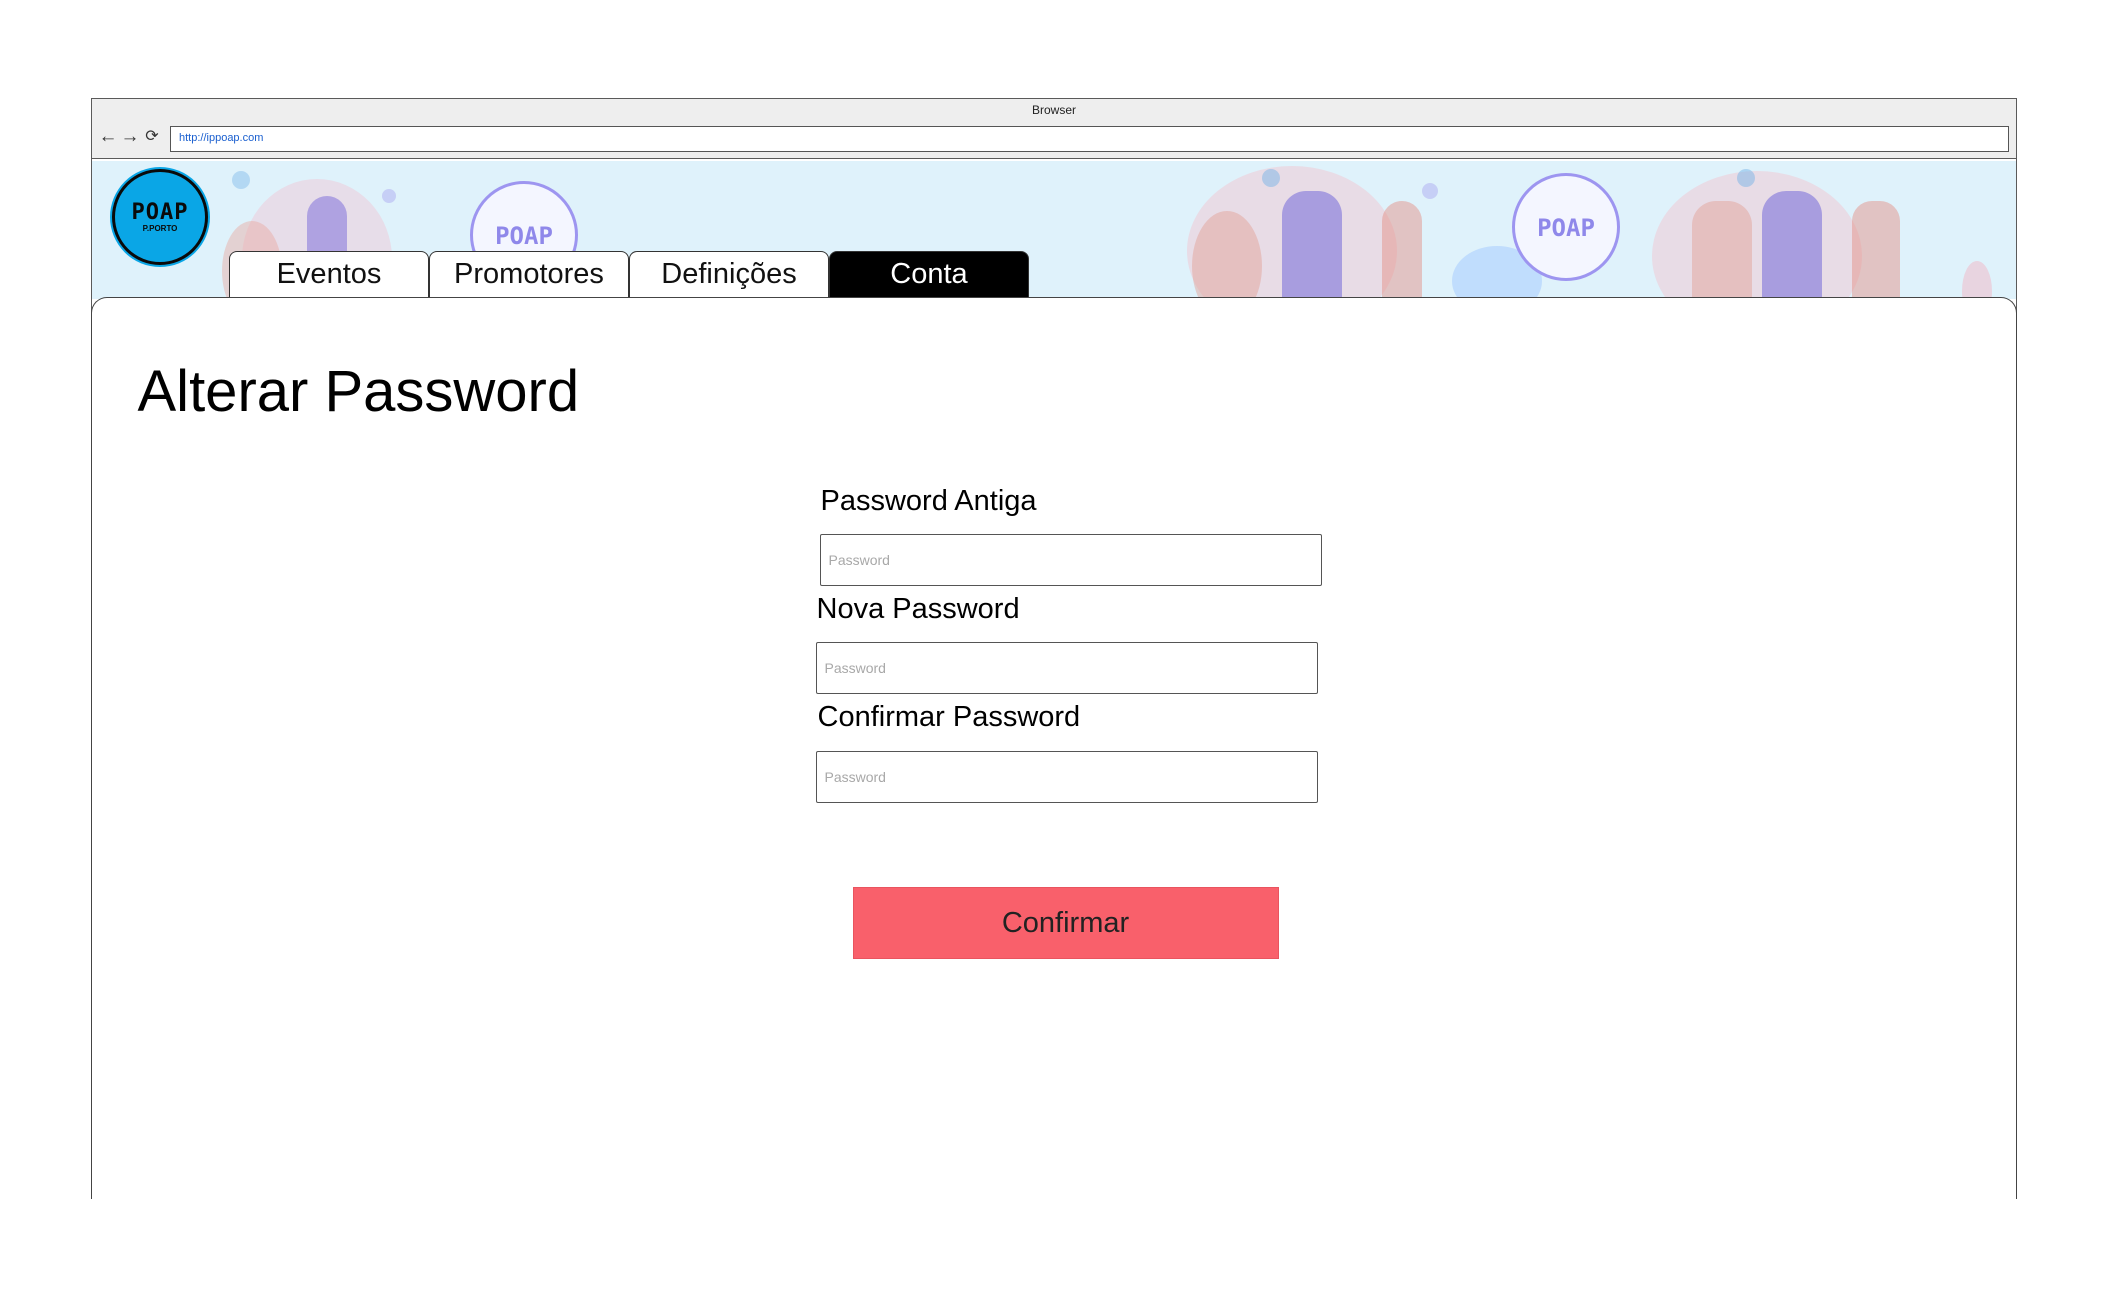 This screenshot has width=2101, height=1291. I want to click on browser-title: Browser, so click(1054, 110).